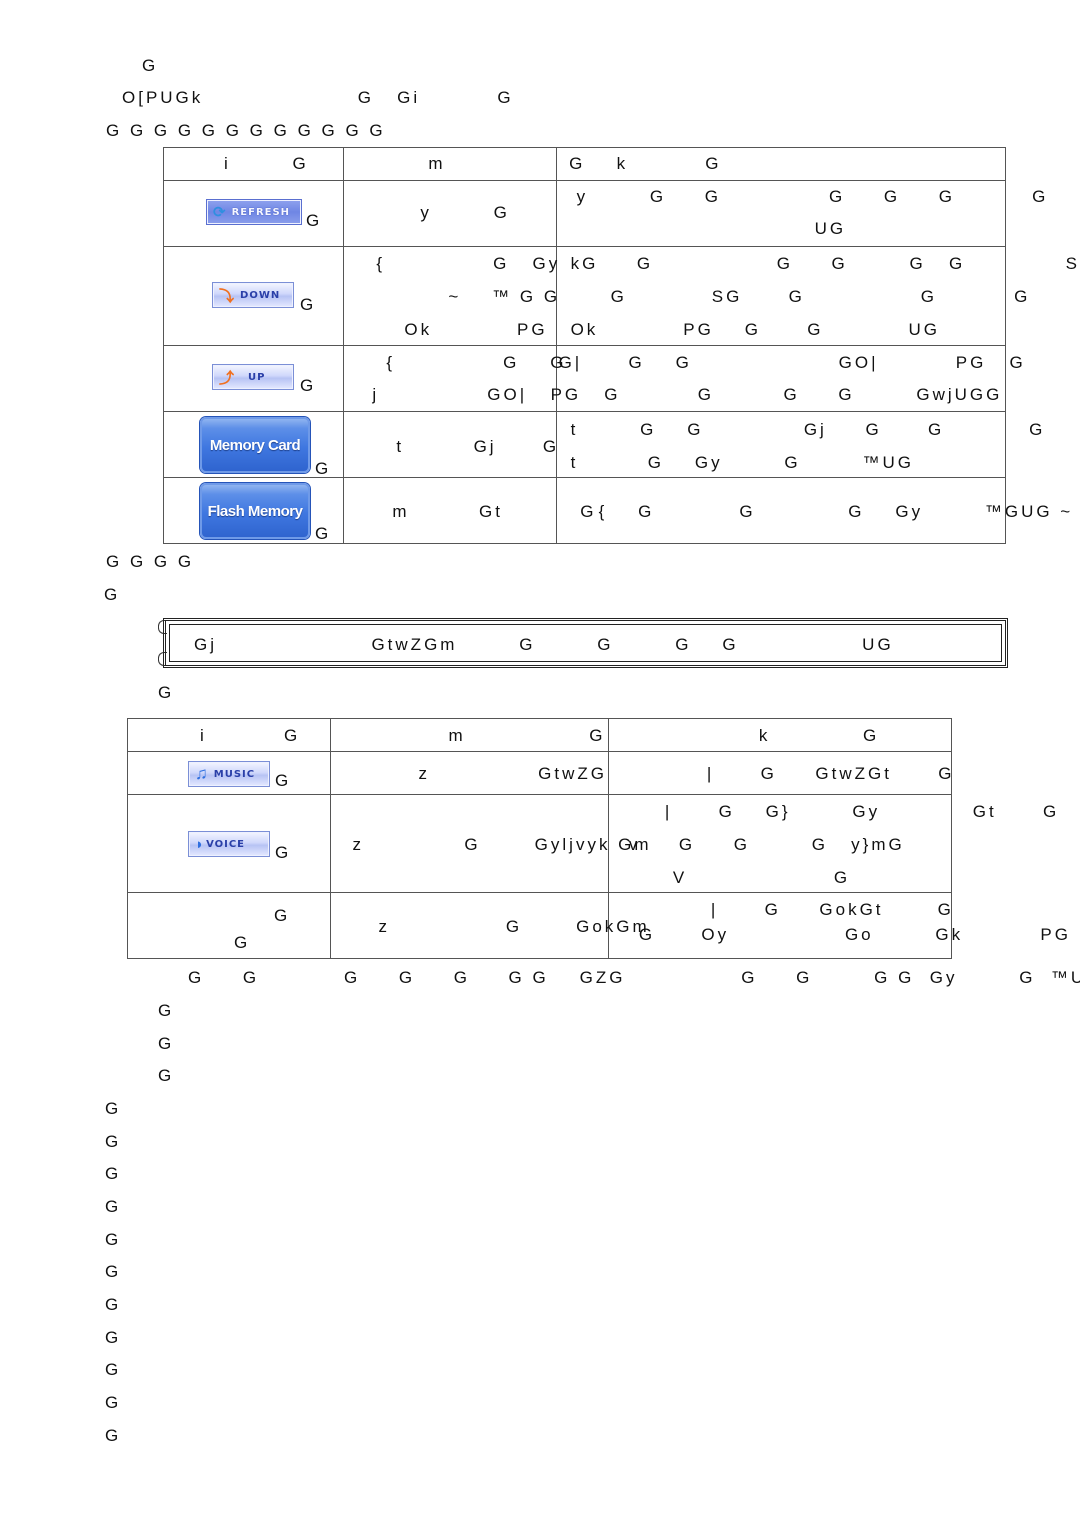 This screenshot has height=1528, width=1080. What do you see at coordinates (476, 362) in the screenshot?
I see `row-name-line: { G G` at bounding box center [476, 362].